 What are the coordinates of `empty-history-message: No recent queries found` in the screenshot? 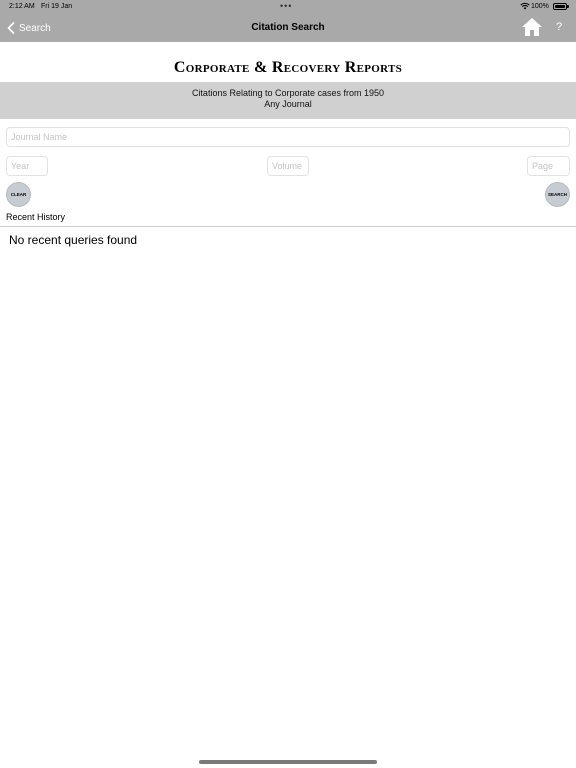 It's located at (73, 240).